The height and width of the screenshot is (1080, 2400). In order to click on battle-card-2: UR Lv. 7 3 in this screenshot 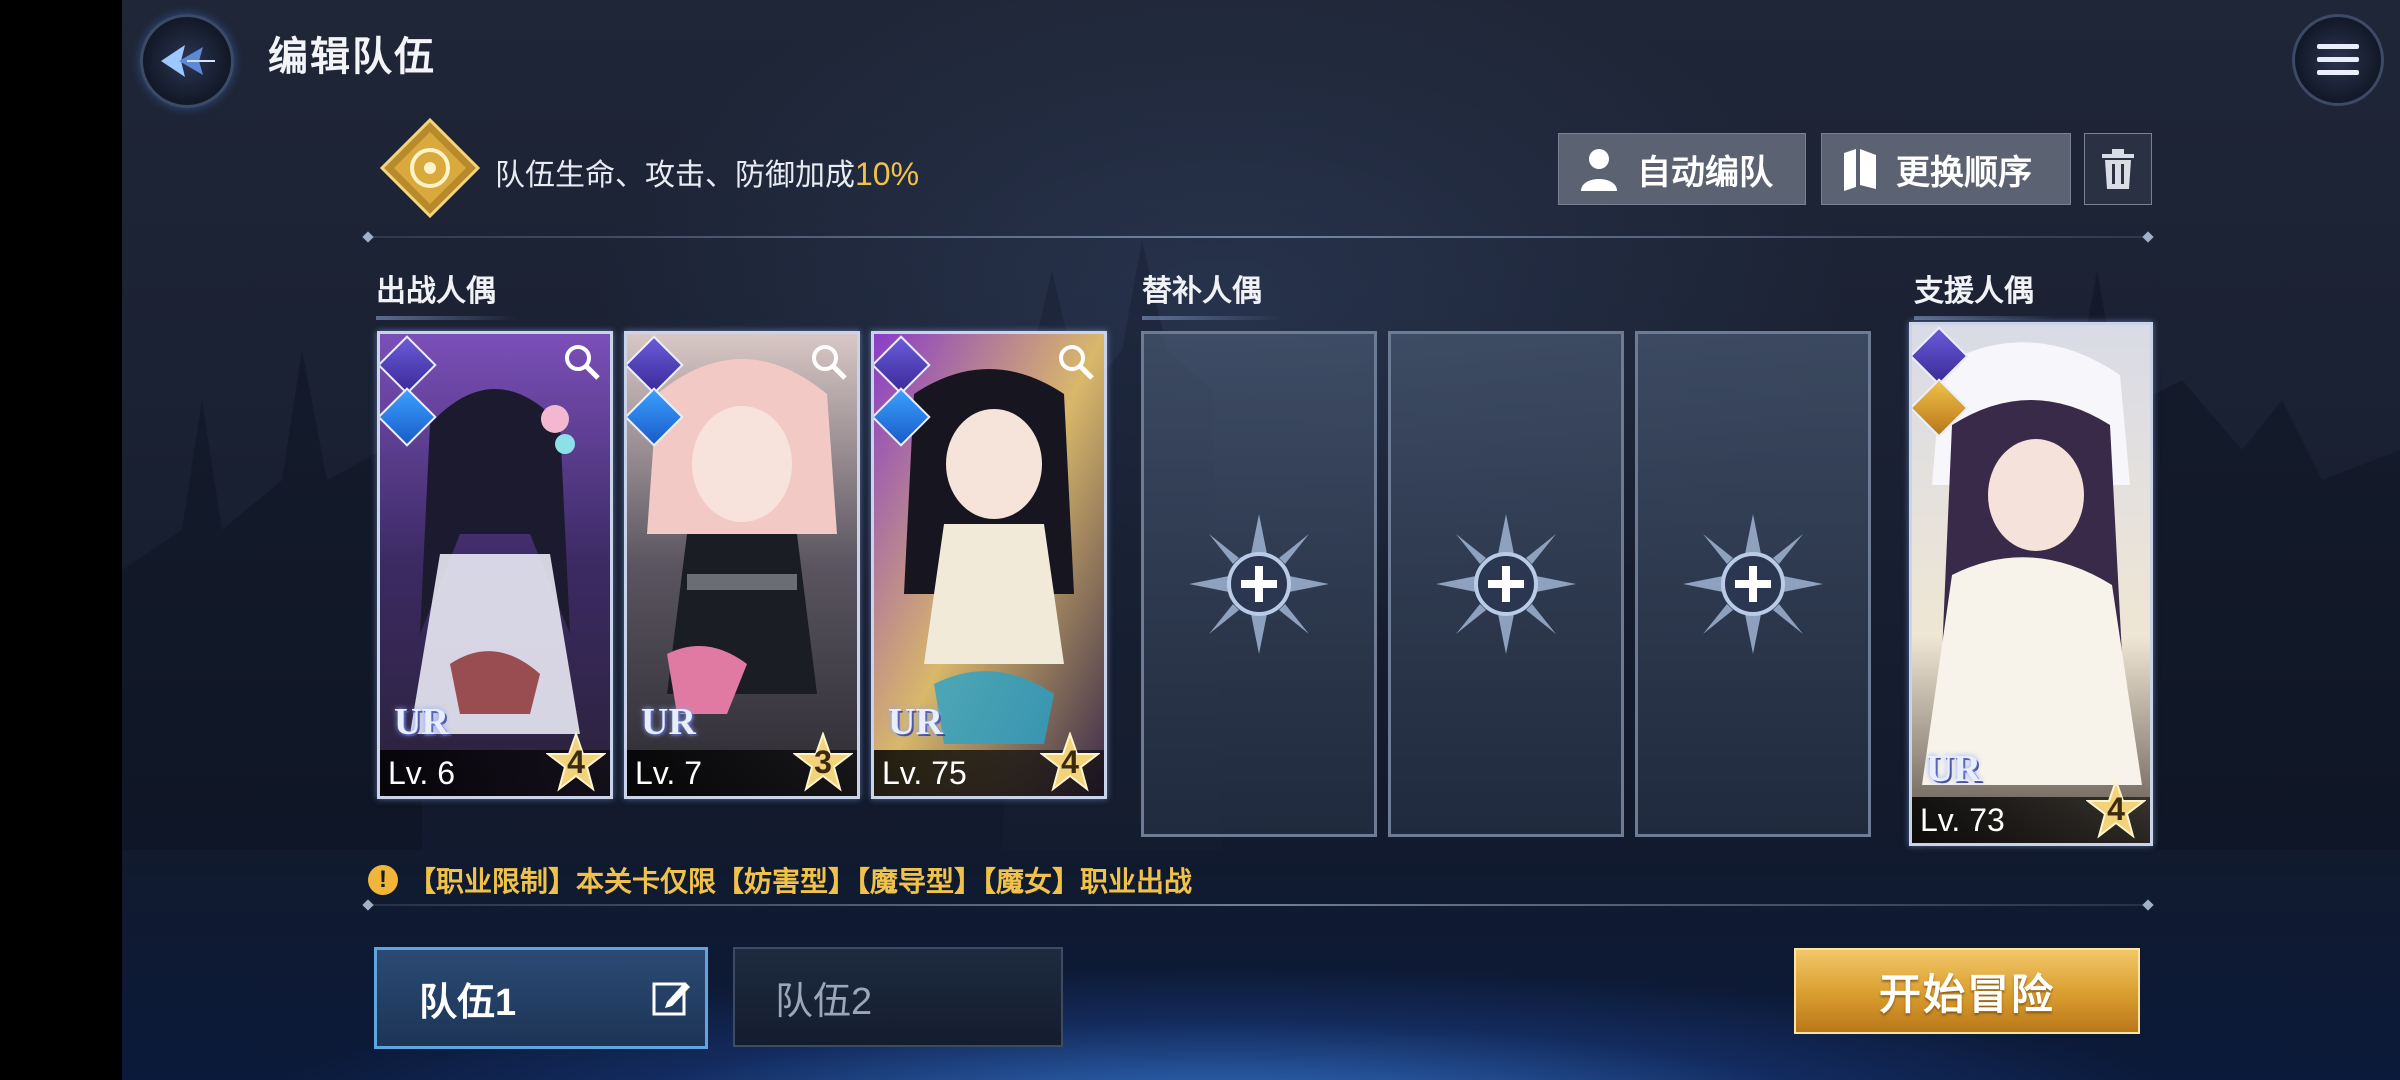, I will do `click(742, 565)`.